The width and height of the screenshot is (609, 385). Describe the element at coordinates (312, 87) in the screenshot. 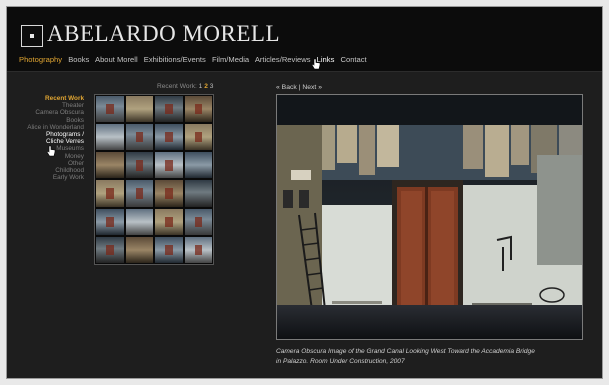

I see `next-link: Next »` at that location.